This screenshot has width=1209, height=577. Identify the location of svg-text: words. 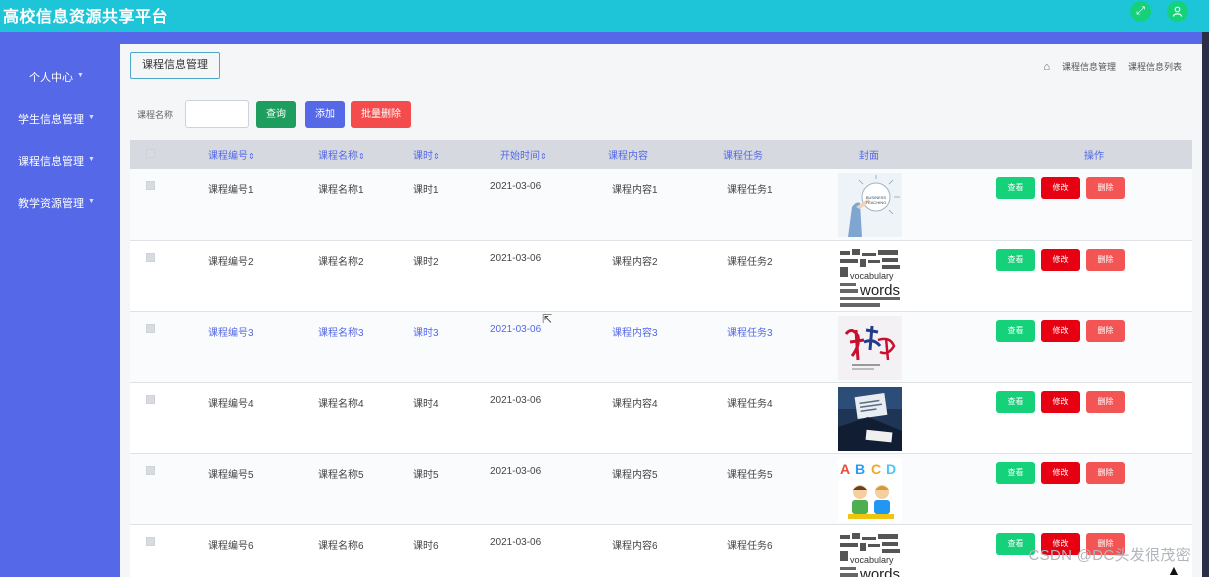
(879, 290).